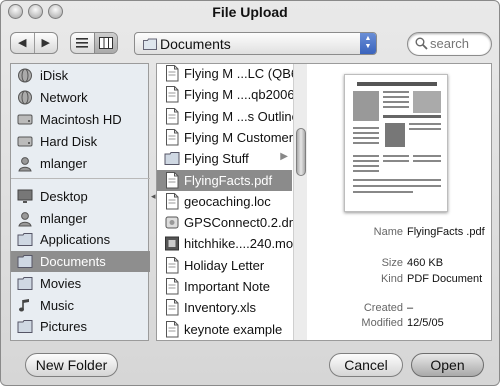 Image resolution: width=500 pixels, height=386 pixels. Describe the element at coordinates (80, 262) in the screenshot. I see `sidebar-item-documents: Documents` at that location.